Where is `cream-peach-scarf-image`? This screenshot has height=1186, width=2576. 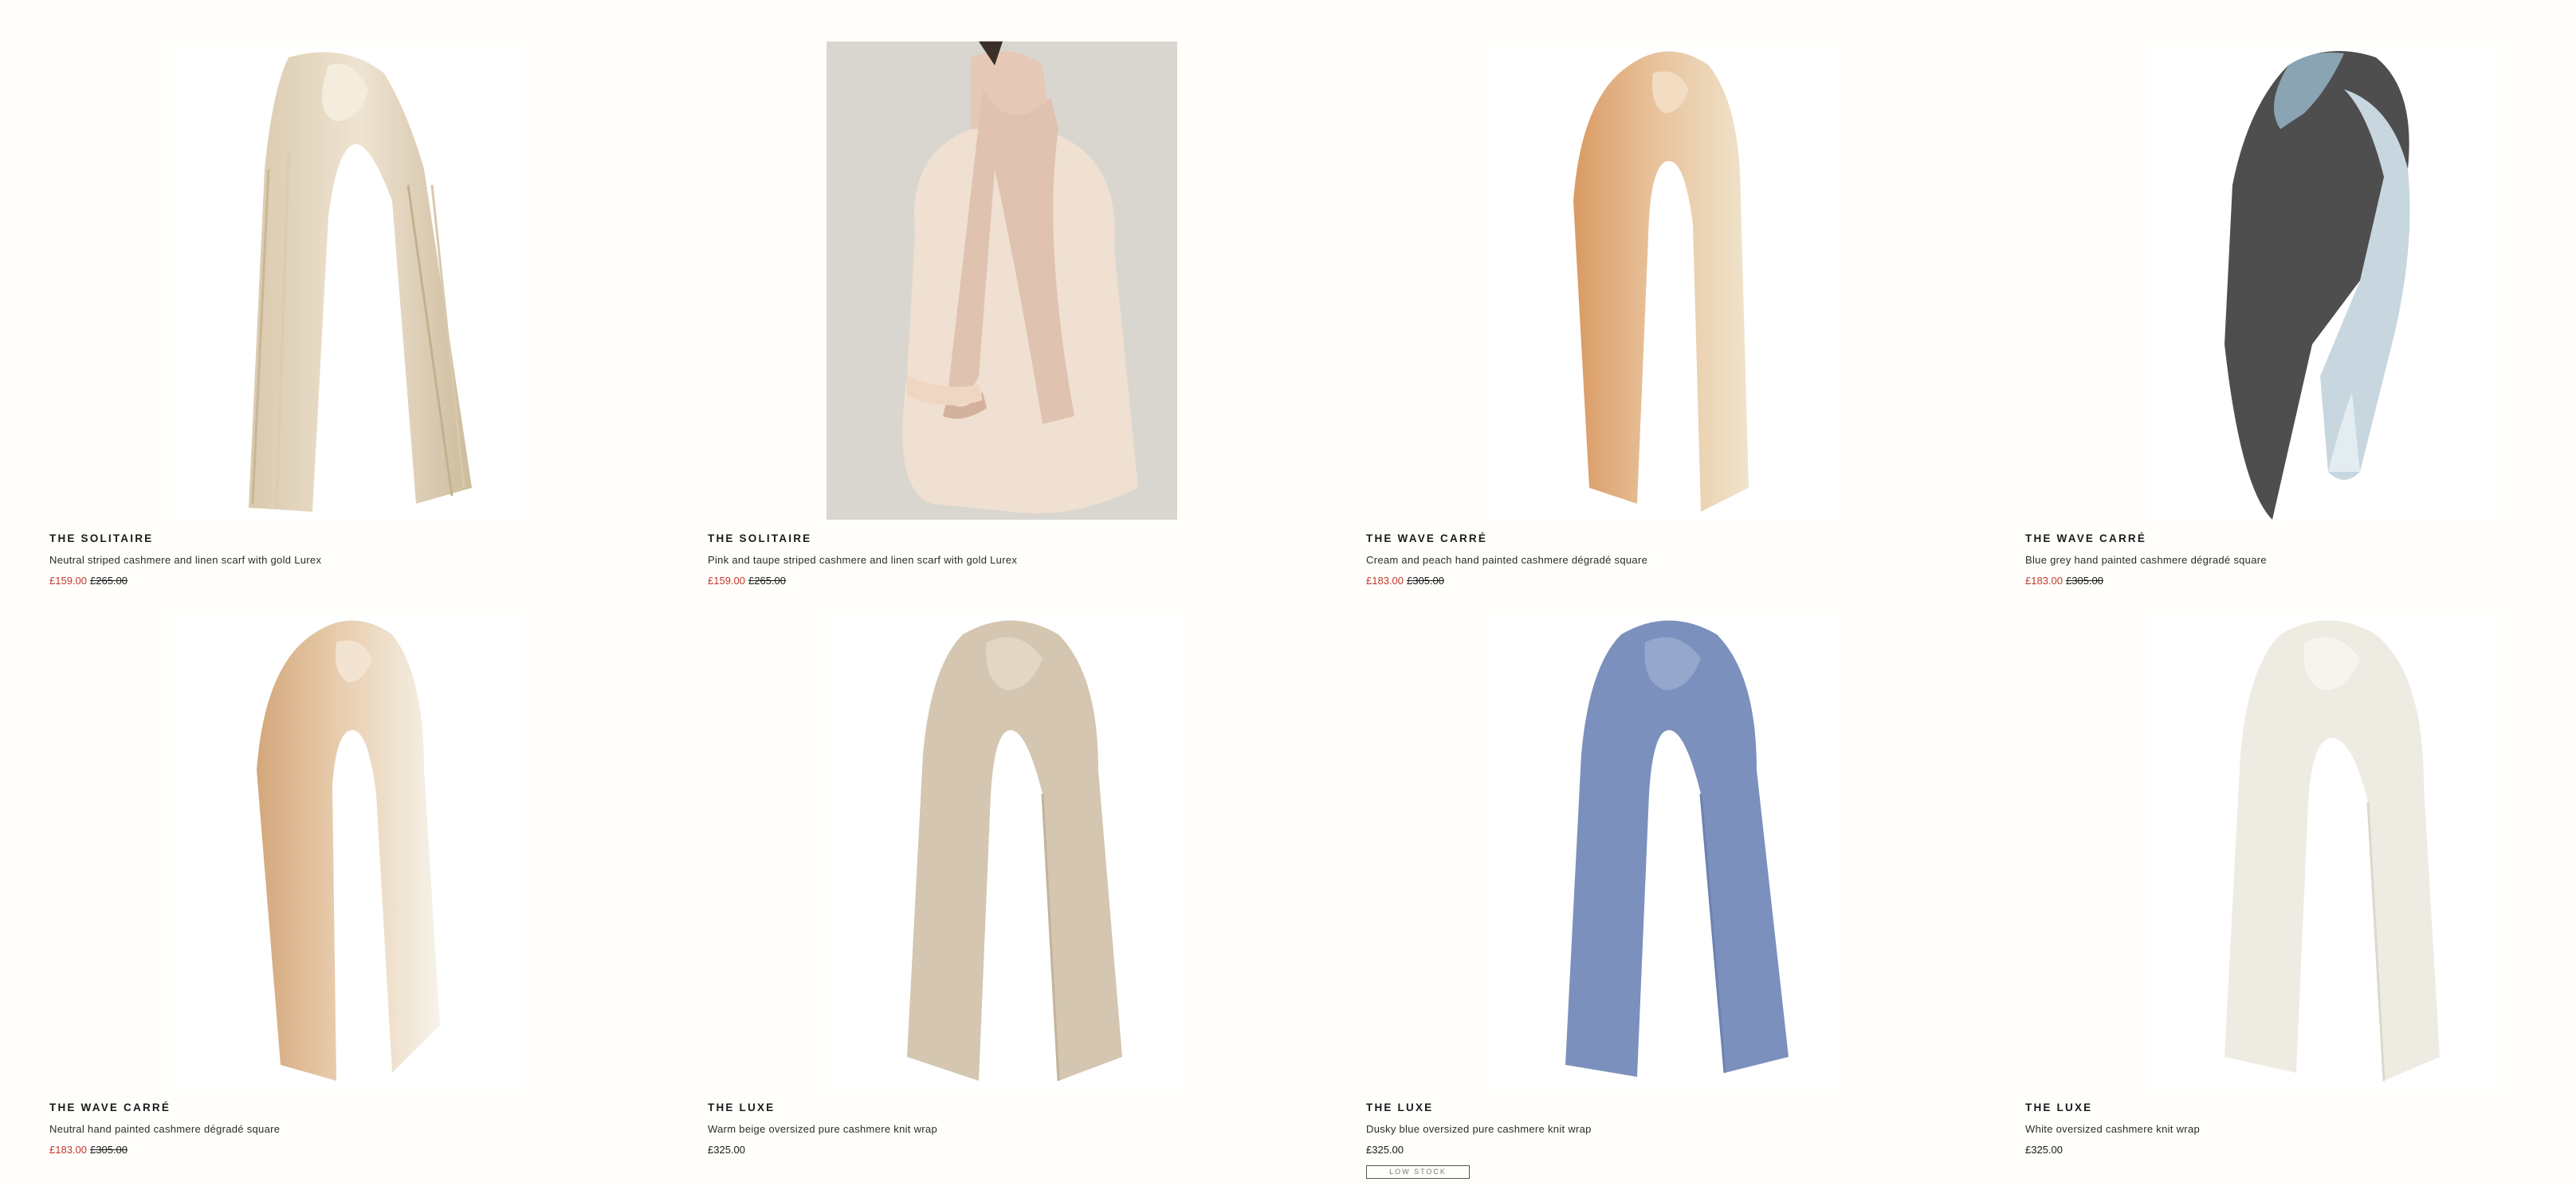
cream-peach-scarf-image is located at coordinates (1664, 283).